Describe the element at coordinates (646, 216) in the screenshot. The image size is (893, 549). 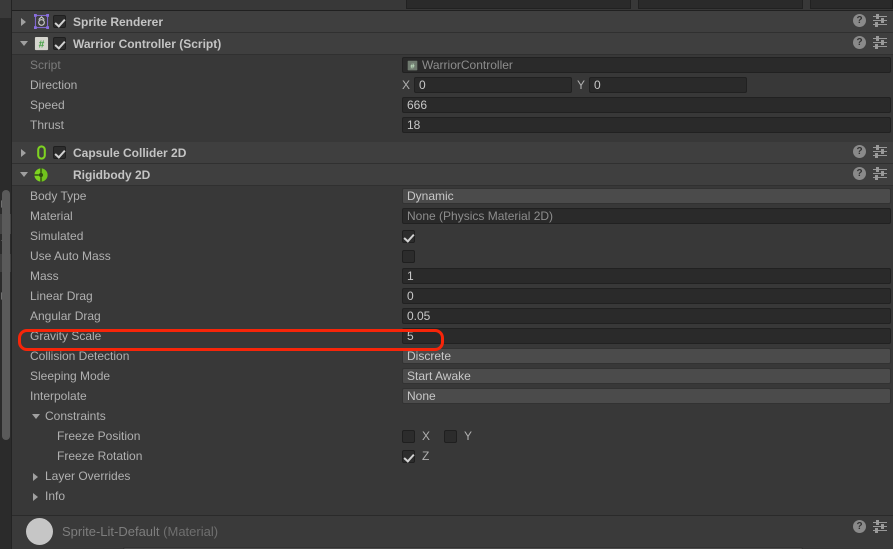
I see `material-object-field: None (Physics Material 2D)` at that location.